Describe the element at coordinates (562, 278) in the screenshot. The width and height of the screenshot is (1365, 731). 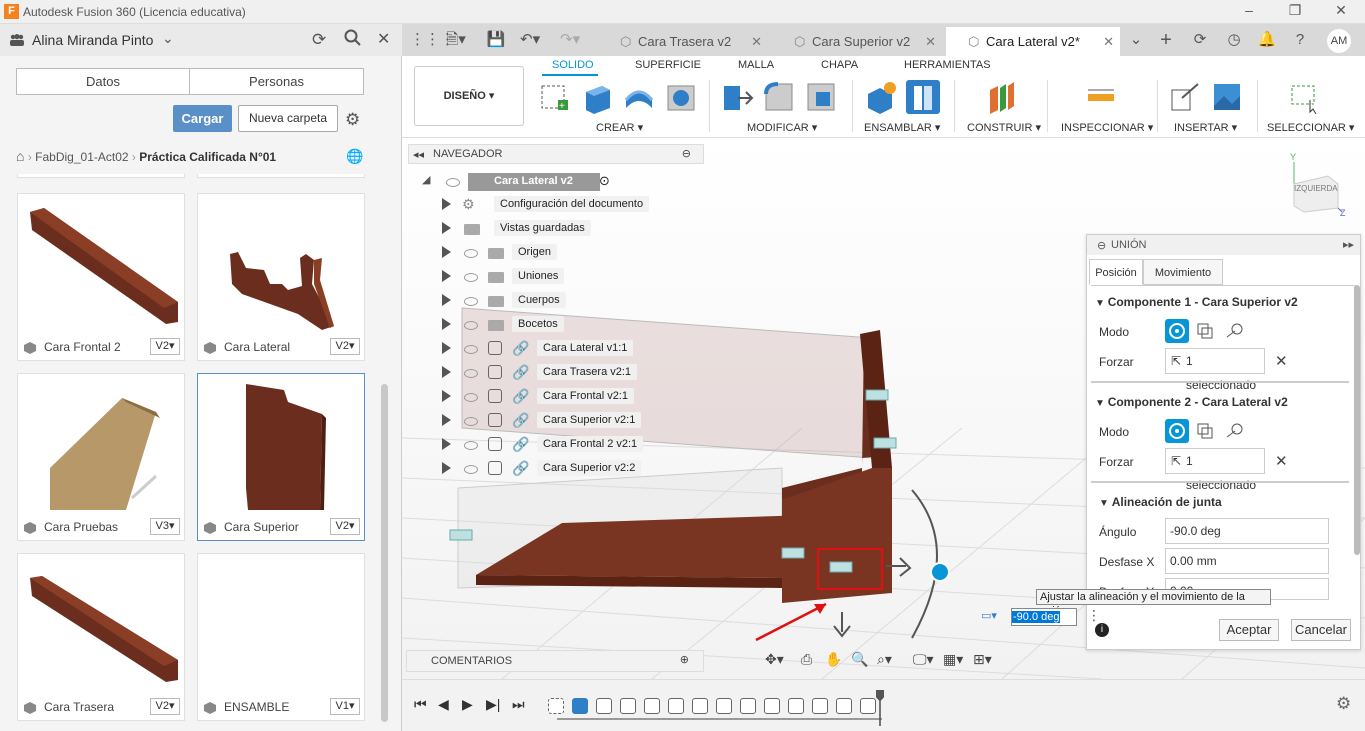
I see `nav-item: Uniones` at that location.